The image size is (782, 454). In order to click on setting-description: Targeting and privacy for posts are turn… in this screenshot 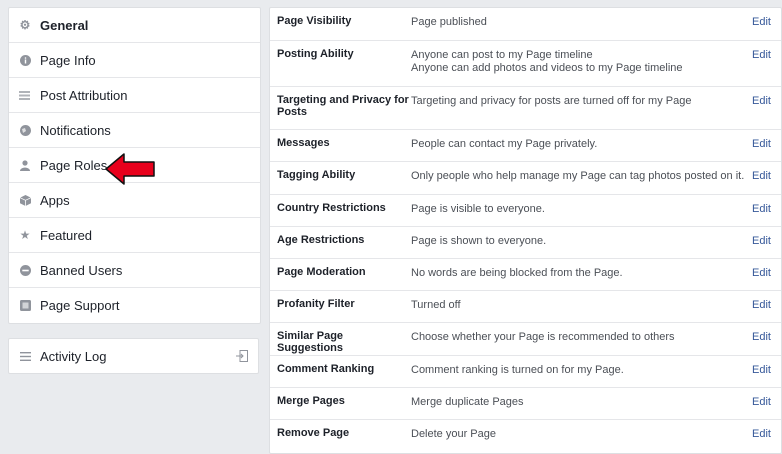, I will do `click(596, 108)`.